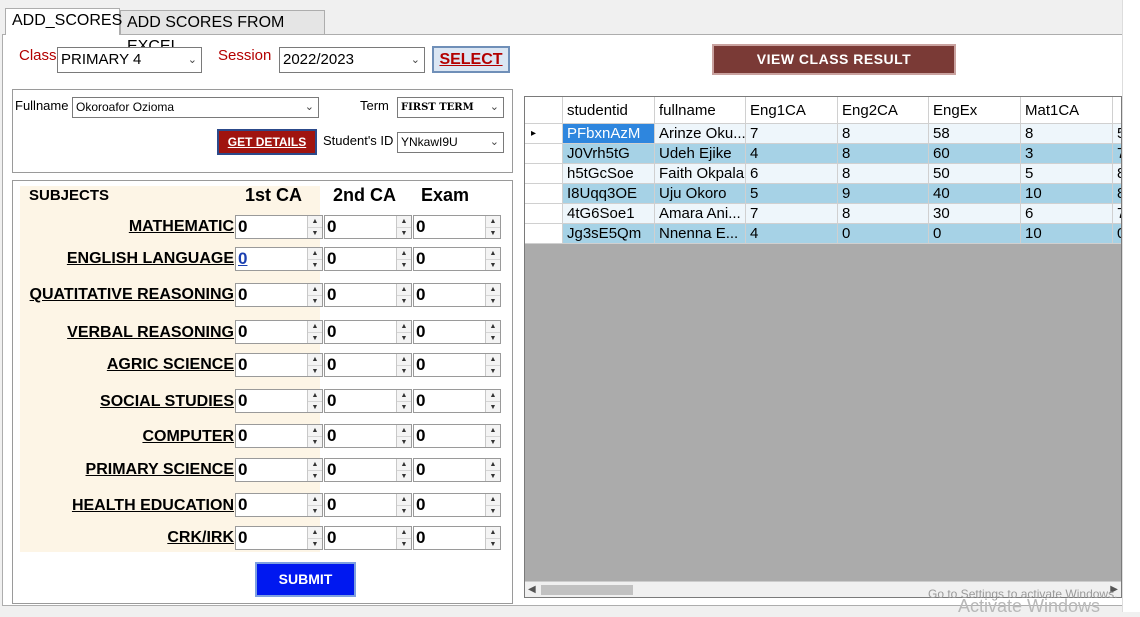  What do you see at coordinates (975, 134) in the screenshot?
I see `grid-cell: 58` at bounding box center [975, 134].